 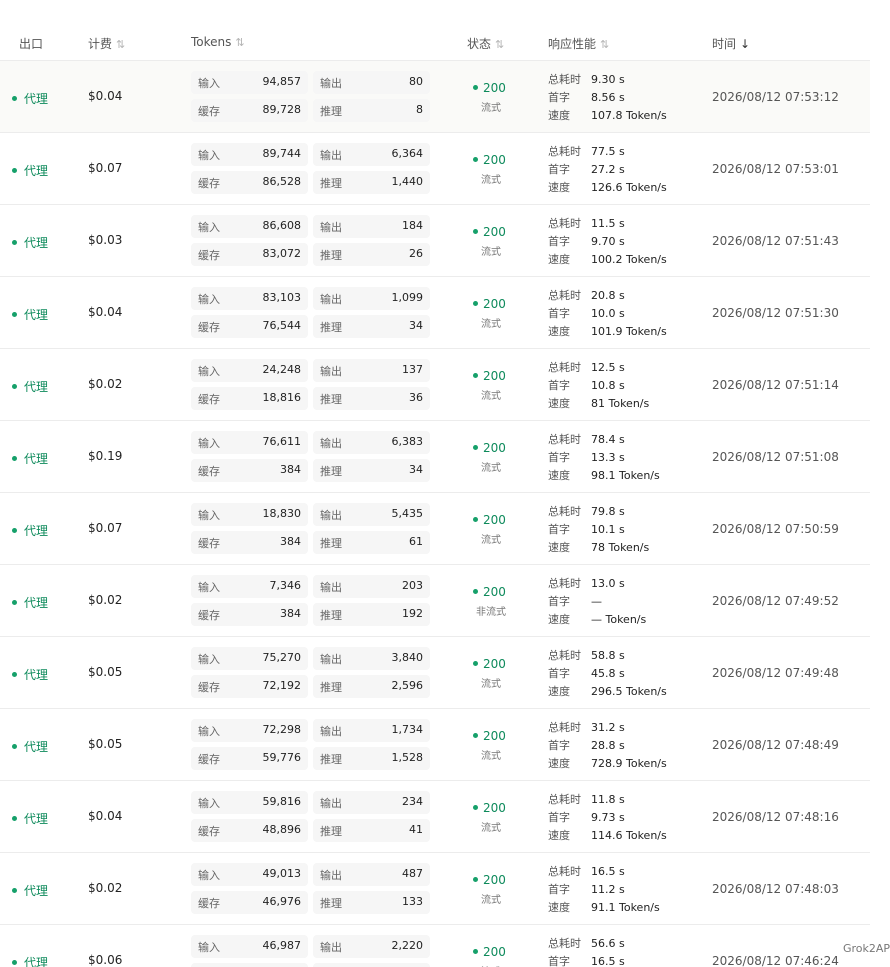 I want to click on table-header: 出口 计费 ⇅ Tokens ⇅ 状态 ⇅ 响应性能 ⇅ 时间 ↓, so click(x=435, y=30).